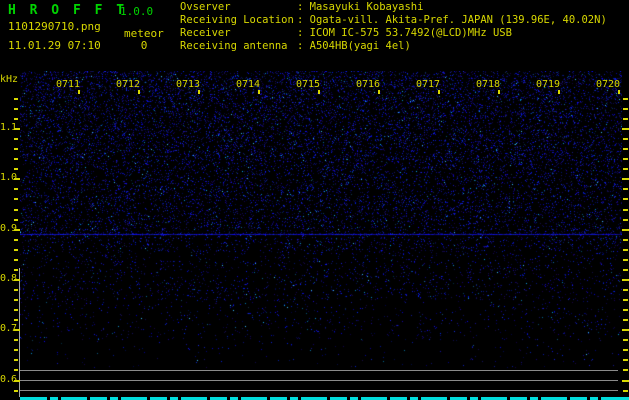 The height and width of the screenshot is (400, 629). What do you see at coordinates (188, 84) in the screenshot?
I see `time-label-0713: 0713` at bounding box center [188, 84].